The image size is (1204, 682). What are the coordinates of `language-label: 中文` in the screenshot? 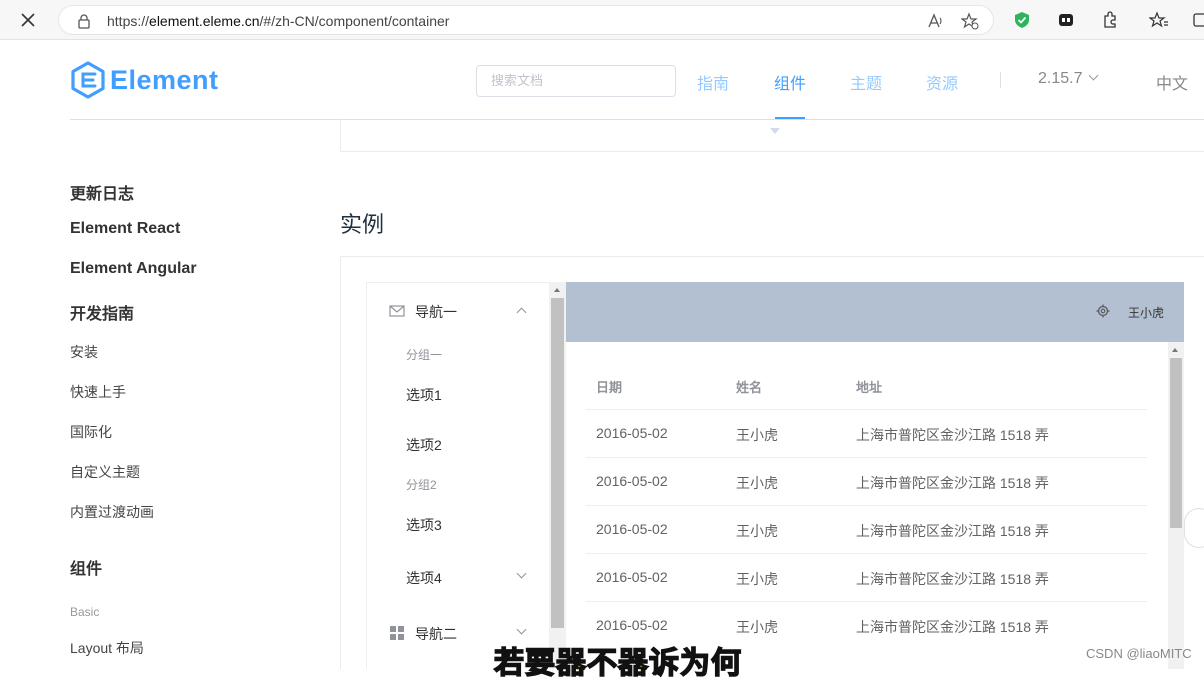 It's located at (1172, 84).